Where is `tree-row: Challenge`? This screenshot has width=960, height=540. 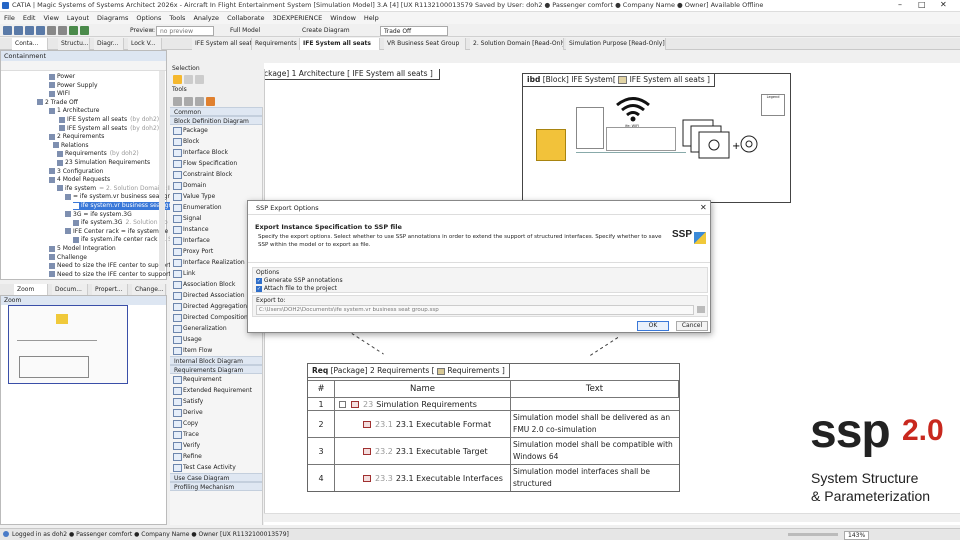
tree-row: Challenge is located at coordinates (68, 258).